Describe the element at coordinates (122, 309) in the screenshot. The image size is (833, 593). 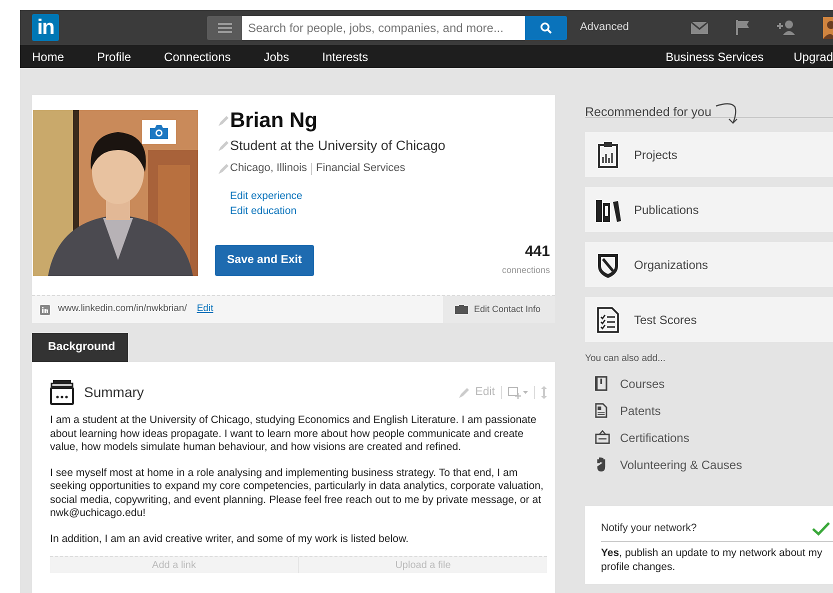
I see `profile-url: www.linkedin.com/in/nwkbrian/` at that location.